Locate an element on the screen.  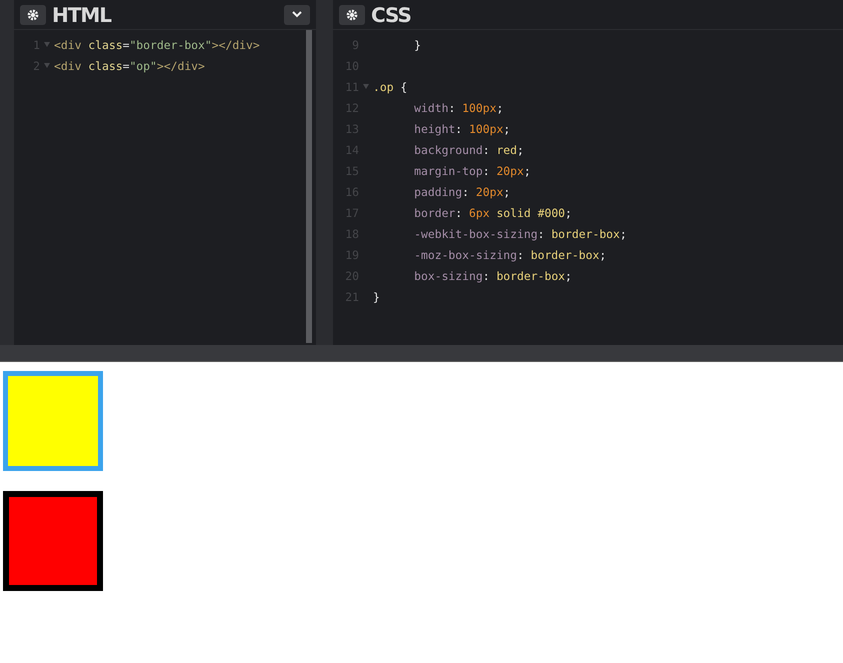
chevron-down-icon is located at coordinates (297, 14).